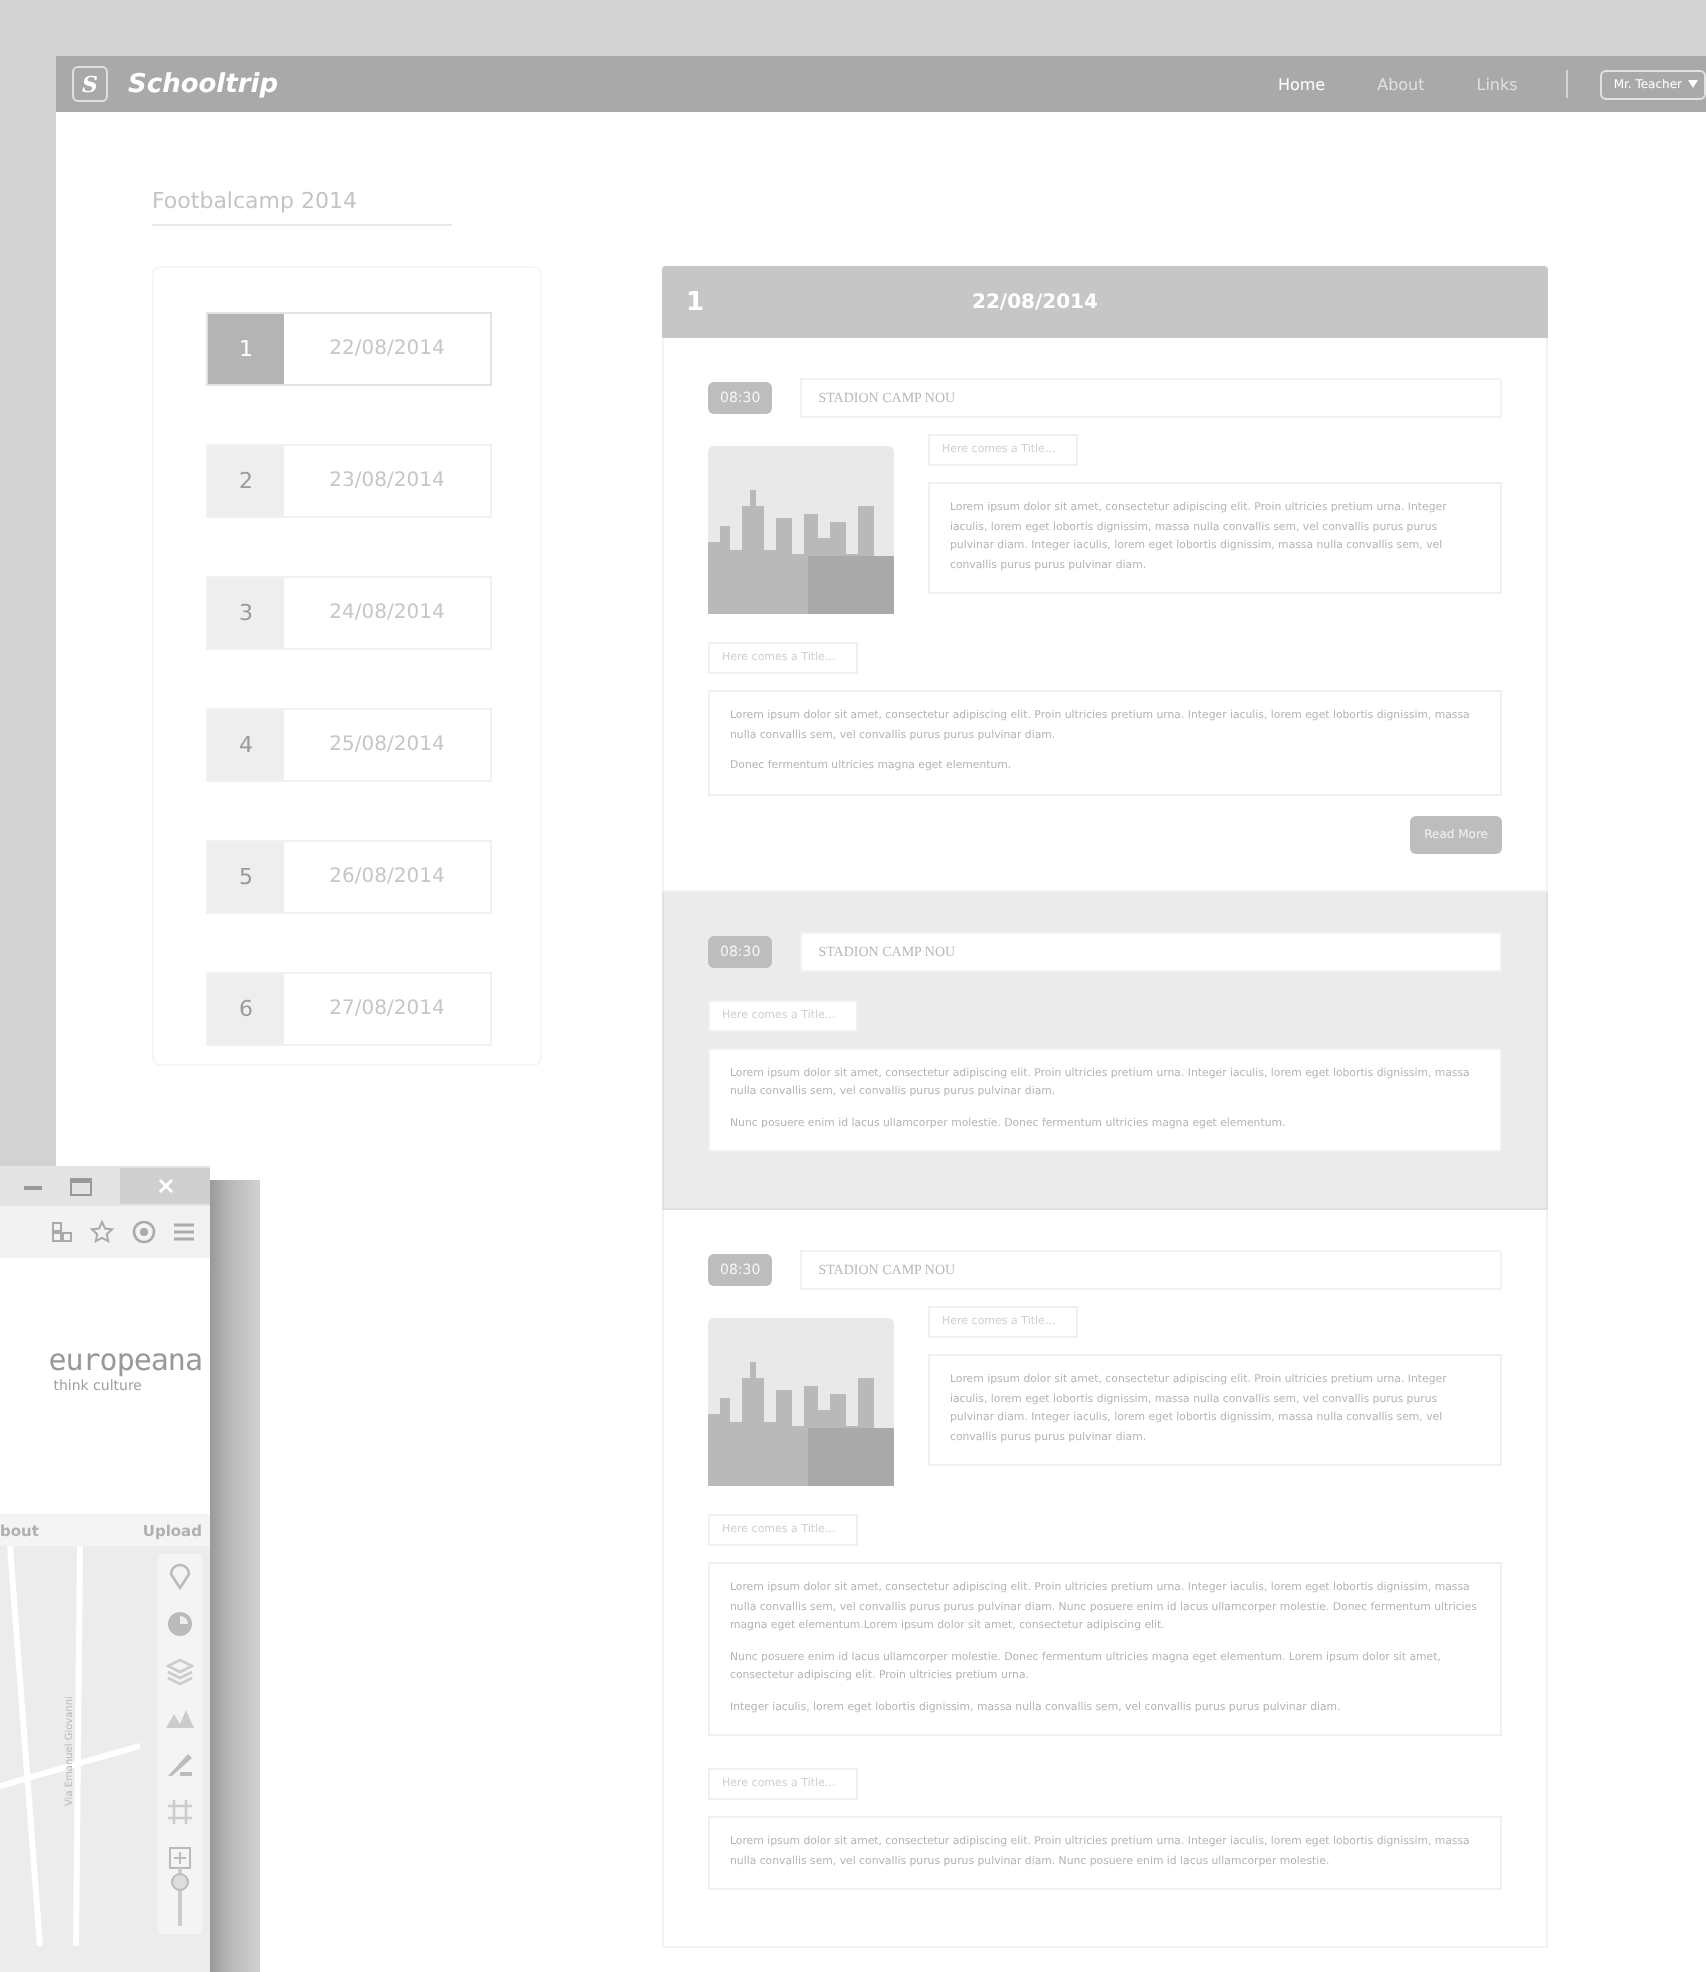 This screenshot has width=1706, height=1972. I want to click on star-icon, so click(102, 1232).